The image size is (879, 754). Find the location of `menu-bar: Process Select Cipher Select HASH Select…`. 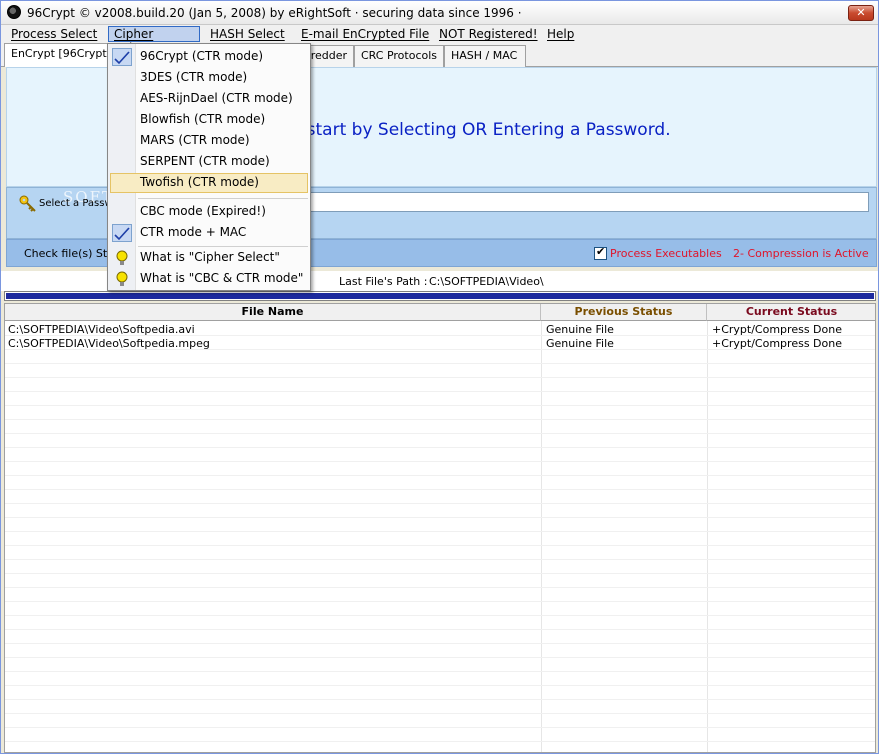

menu-bar: Process Select Cipher Select HASH Select… is located at coordinates (439, 40).